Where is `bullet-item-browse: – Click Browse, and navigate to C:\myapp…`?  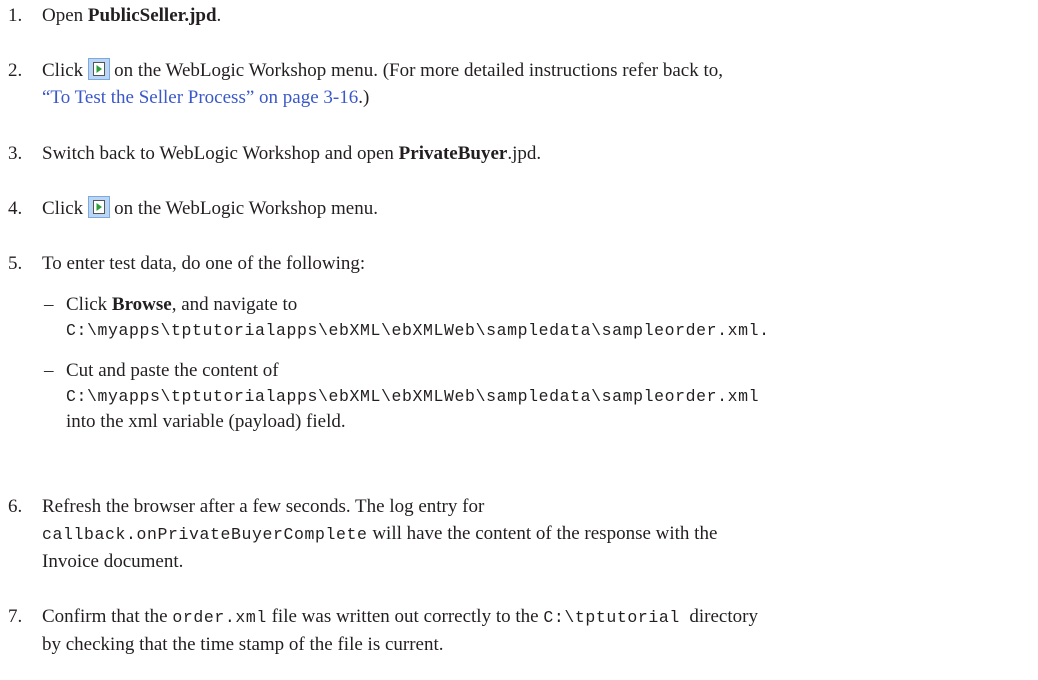
bullet-item-browse: – Click Browse, and navigate to C:\myapp… is located at coordinates (536, 317).